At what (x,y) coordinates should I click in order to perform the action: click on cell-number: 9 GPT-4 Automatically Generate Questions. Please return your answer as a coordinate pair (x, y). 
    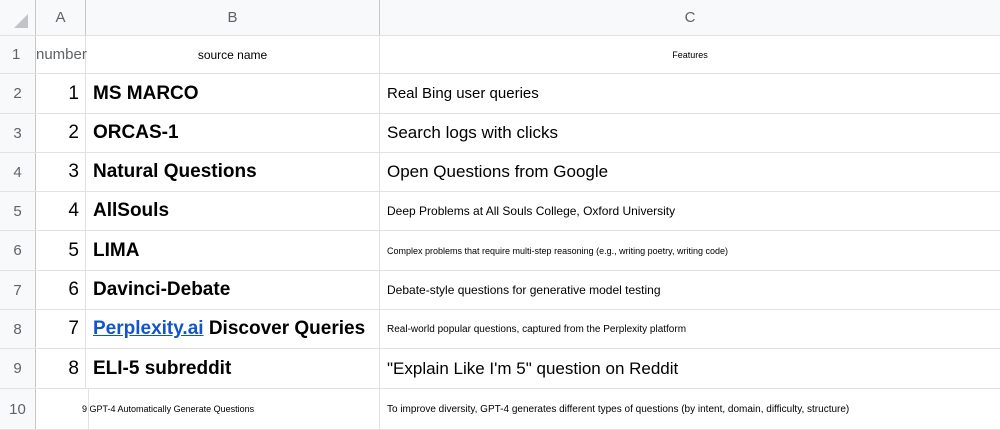
    Looking at the image, I should click on (145, 409).